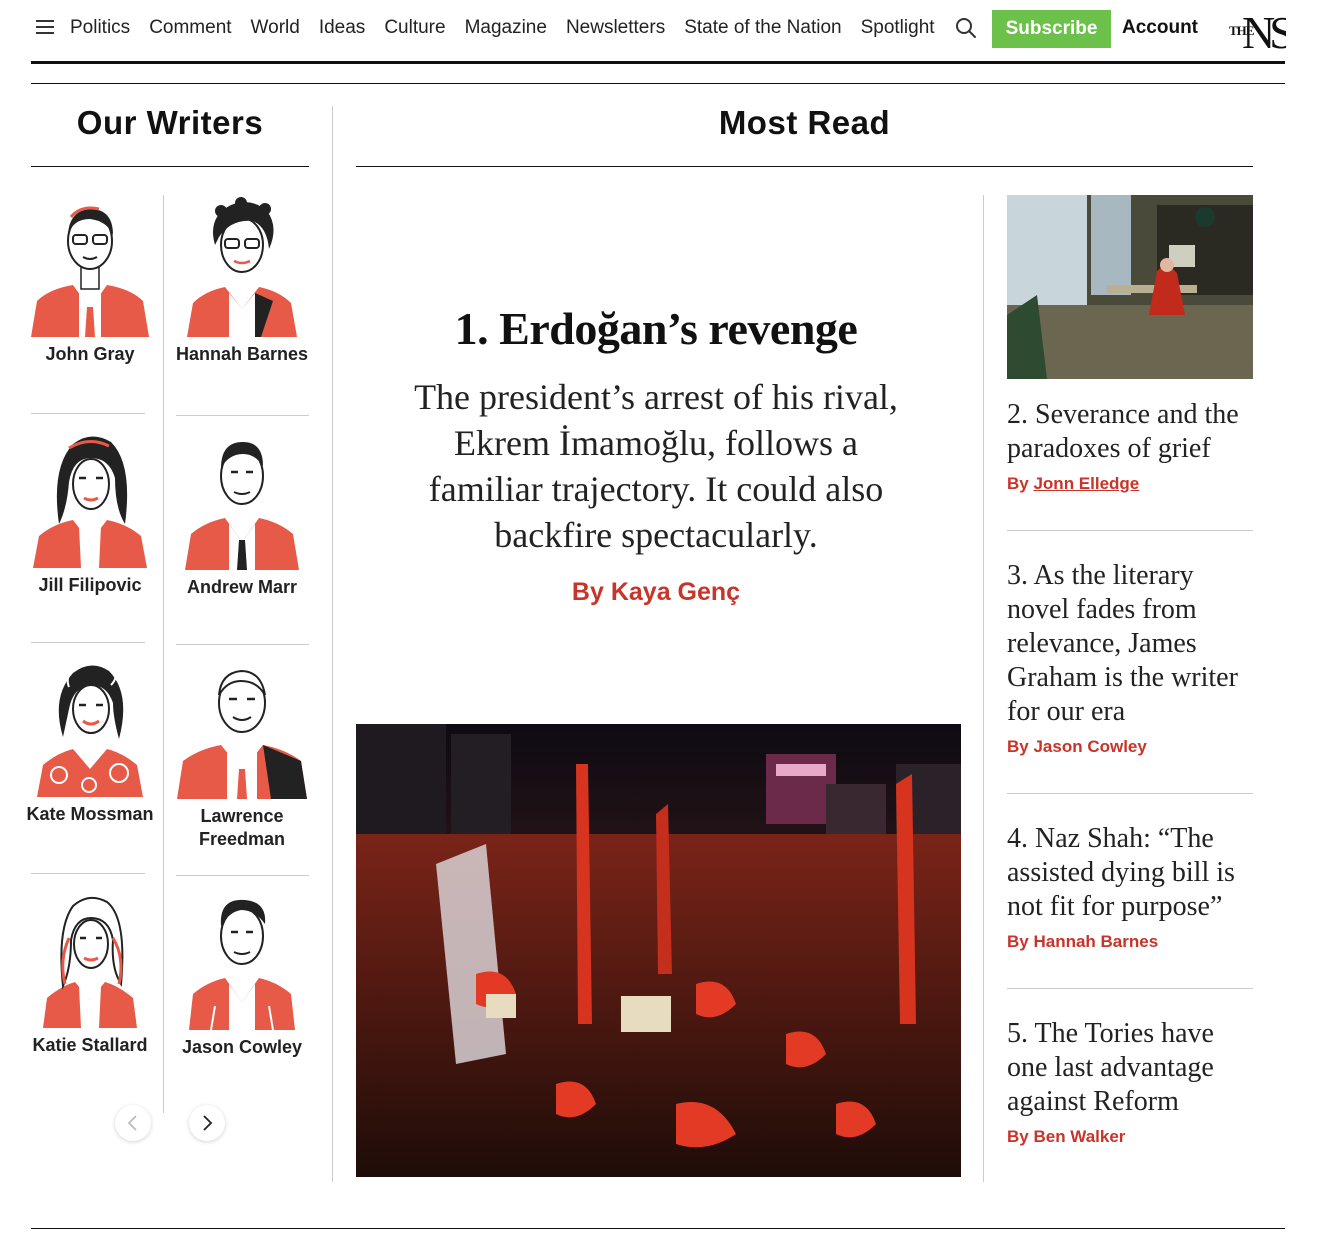 This screenshot has height=1242, width=1337. Describe the element at coordinates (1160, 28) in the screenshot. I see `account-link: Account` at that location.